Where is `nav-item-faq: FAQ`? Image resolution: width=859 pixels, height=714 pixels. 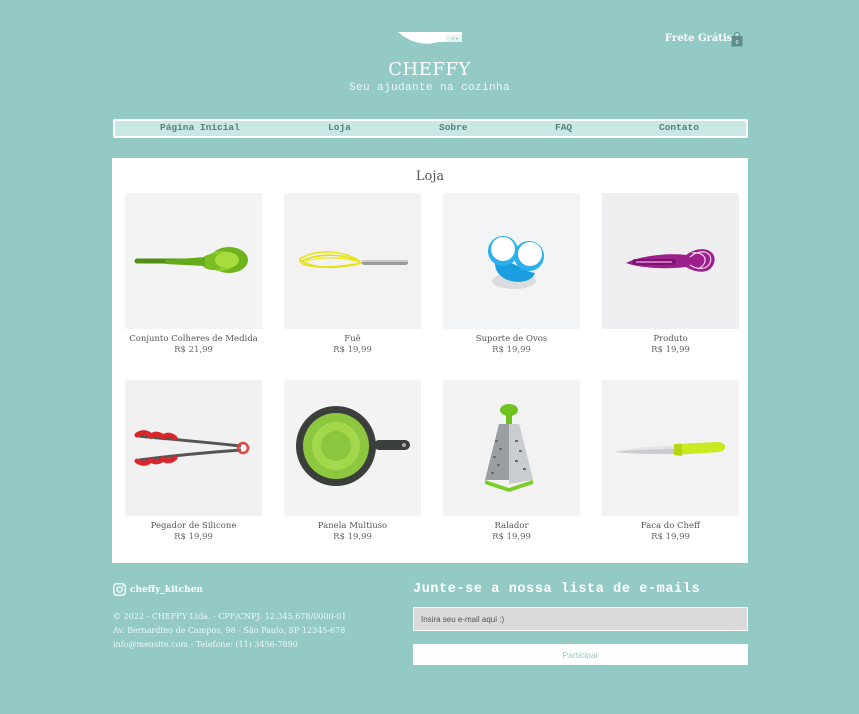
nav-item-faq: FAQ is located at coordinates (563, 127).